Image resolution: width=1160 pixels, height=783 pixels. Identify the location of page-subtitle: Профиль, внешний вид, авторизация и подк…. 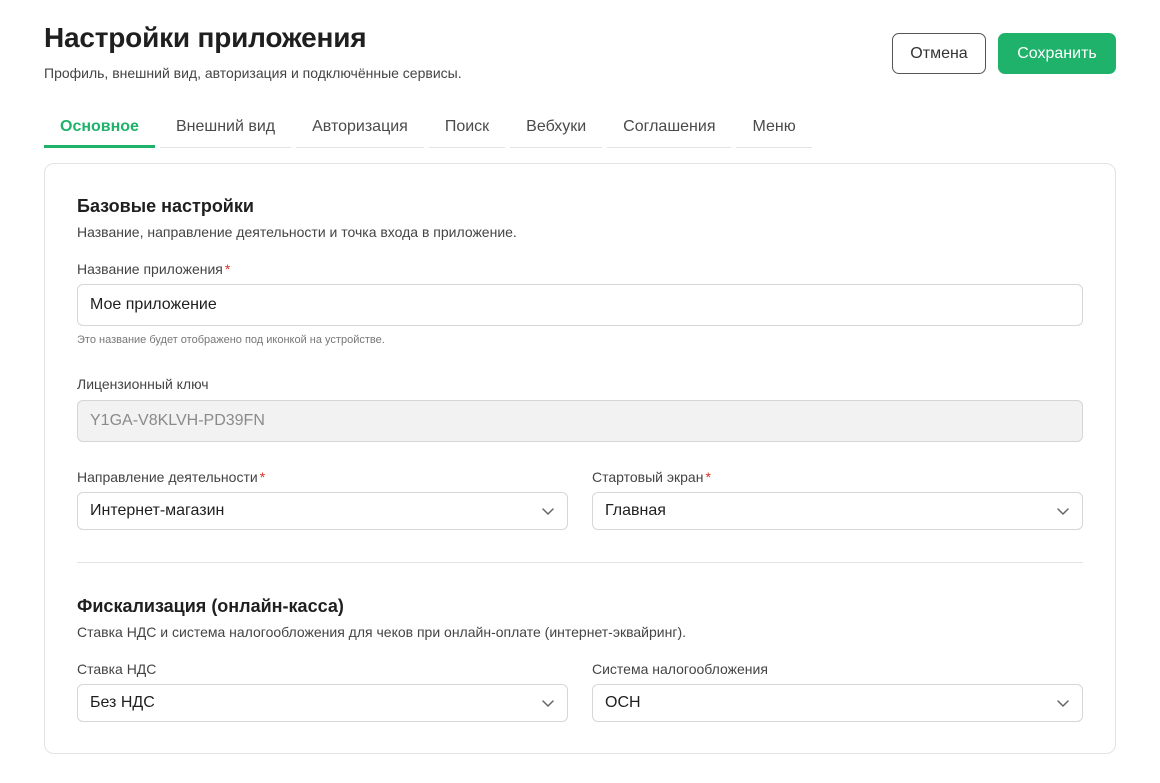
(253, 73).